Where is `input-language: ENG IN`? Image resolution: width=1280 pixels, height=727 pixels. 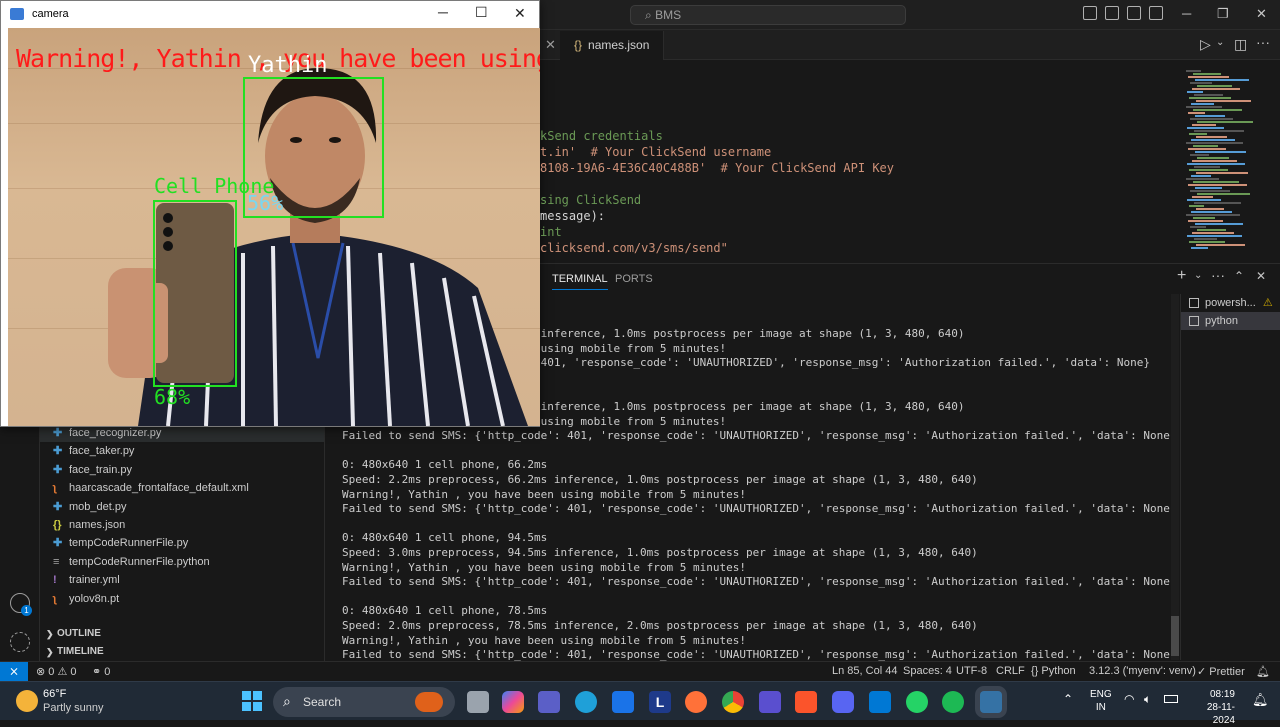 input-language: ENG IN is located at coordinates (1101, 701).